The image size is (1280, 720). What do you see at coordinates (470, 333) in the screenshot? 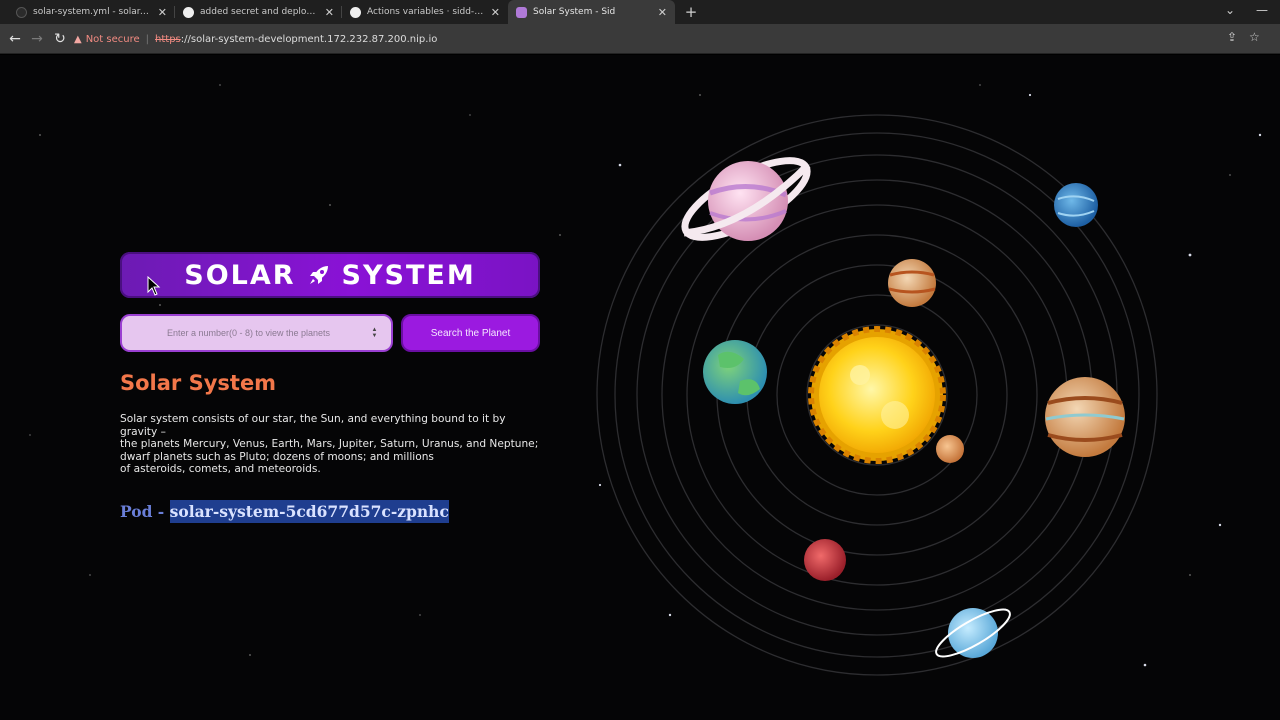
I see `search-planet-button: Search the Planet` at bounding box center [470, 333].